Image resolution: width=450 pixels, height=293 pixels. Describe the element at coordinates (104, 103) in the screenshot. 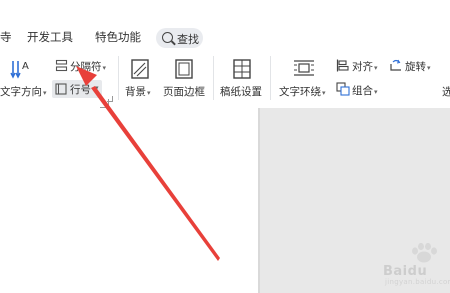

I see `page-corner-mark` at that location.